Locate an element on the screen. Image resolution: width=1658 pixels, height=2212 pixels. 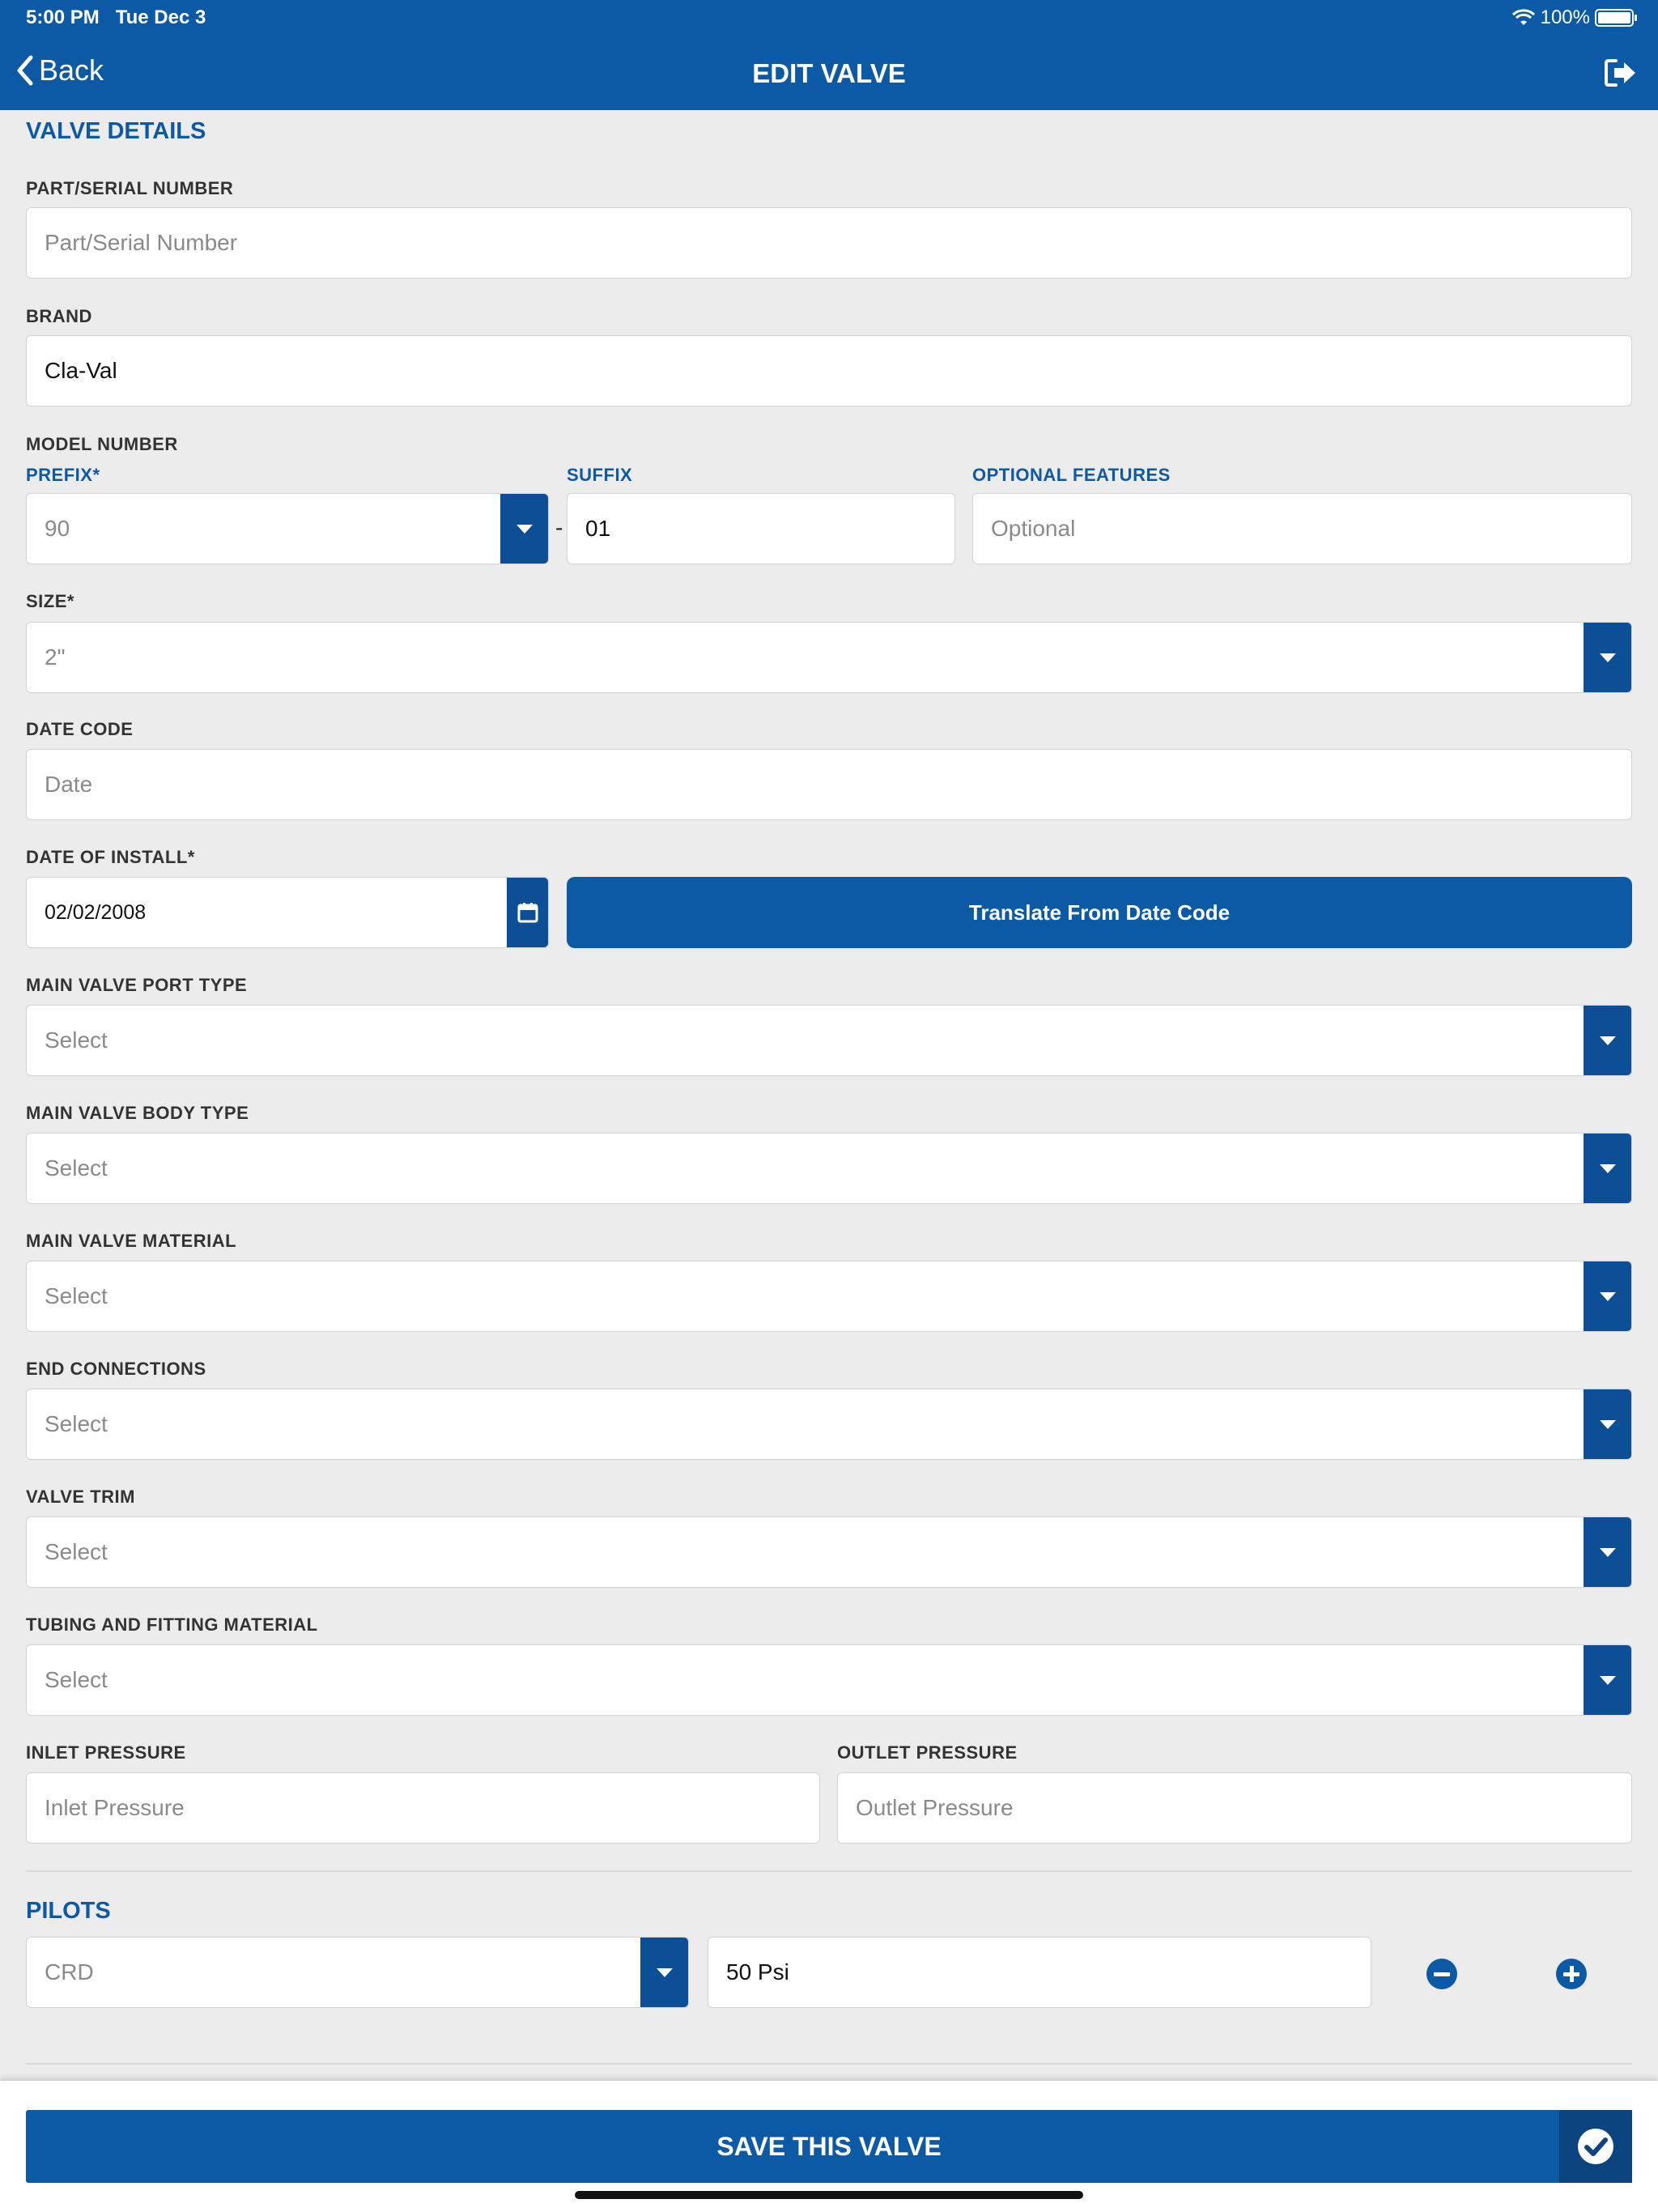
status-indicators: 100% is located at coordinates (1574, 18).